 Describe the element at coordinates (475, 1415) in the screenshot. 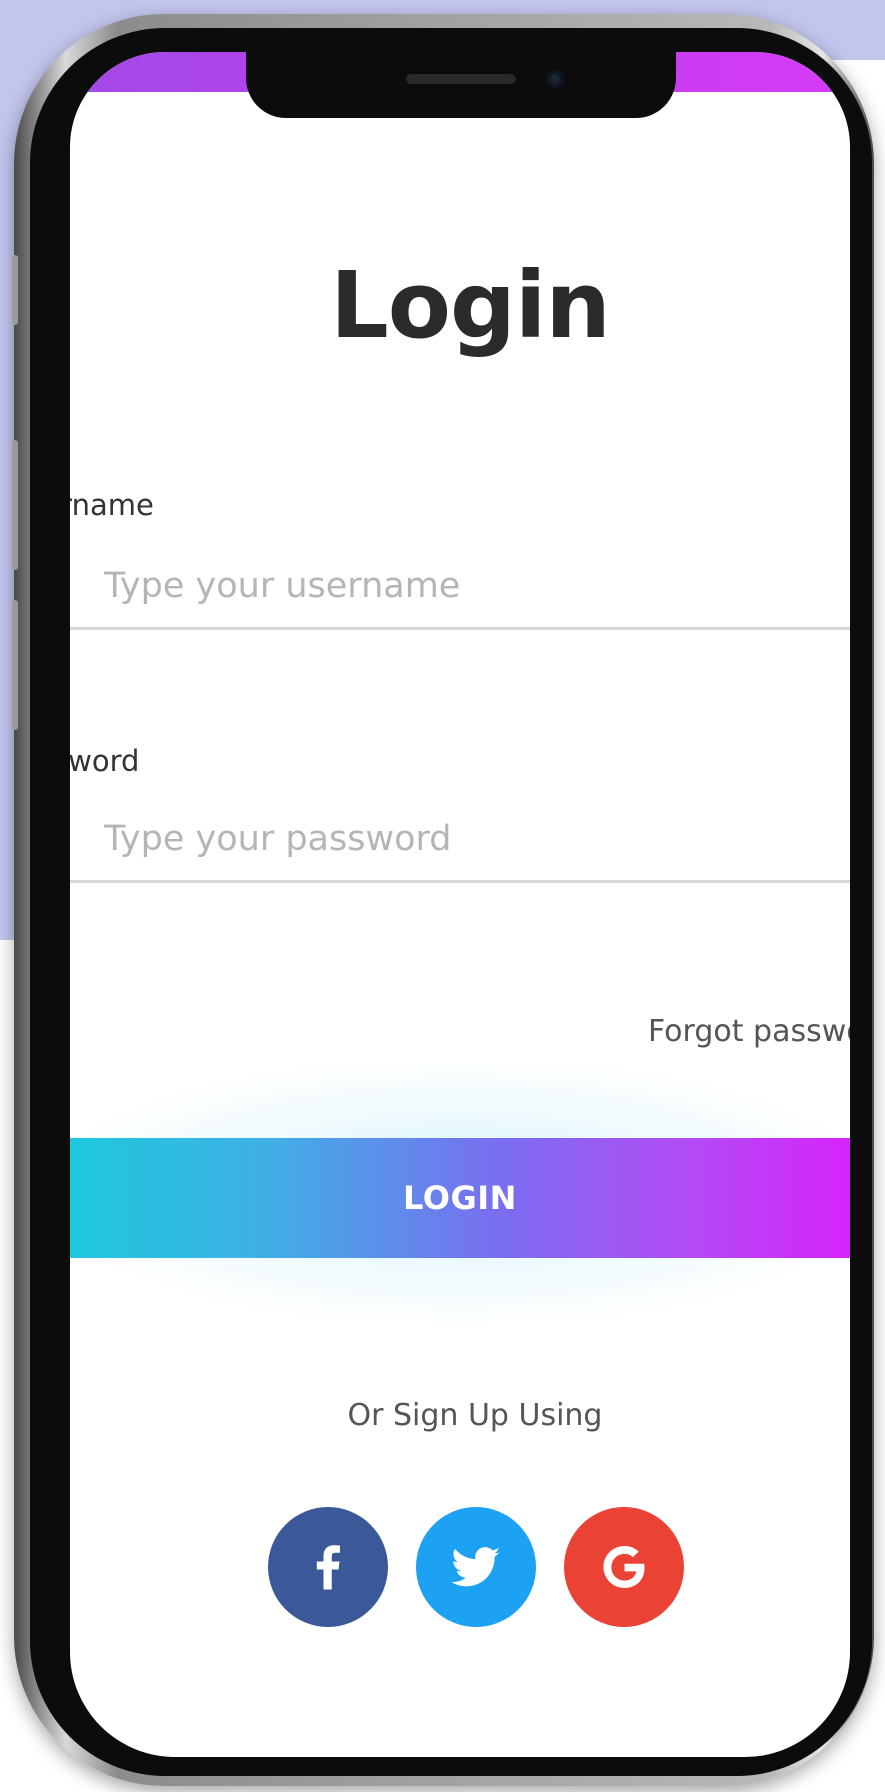

I see `signup-prompt: Or Sign Up Using` at that location.